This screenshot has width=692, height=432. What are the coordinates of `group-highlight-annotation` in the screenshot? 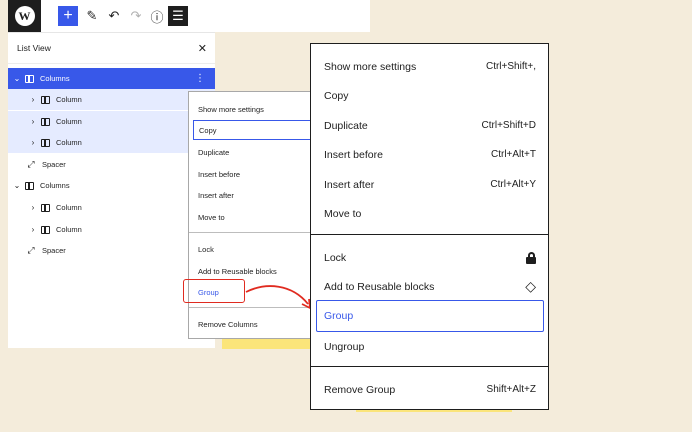 It's located at (214, 291).